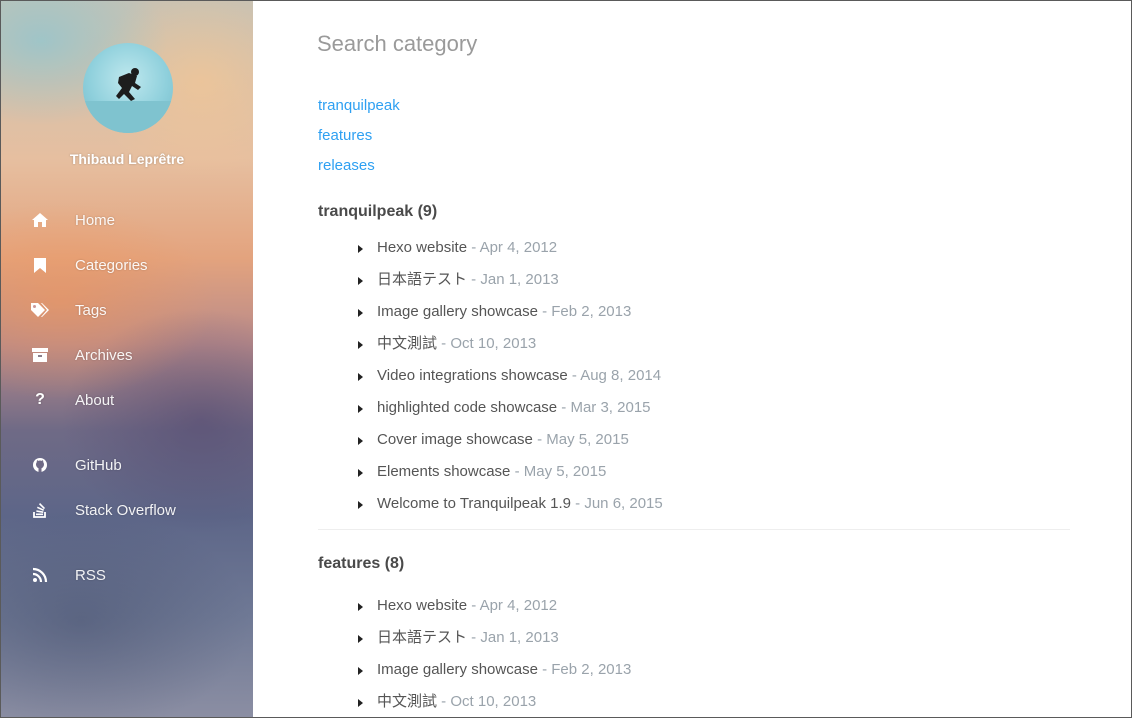 This screenshot has width=1132, height=718. What do you see at coordinates (361, 563) in the screenshot?
I see `category-heading: features (8)` at bounding box center [361, 563].